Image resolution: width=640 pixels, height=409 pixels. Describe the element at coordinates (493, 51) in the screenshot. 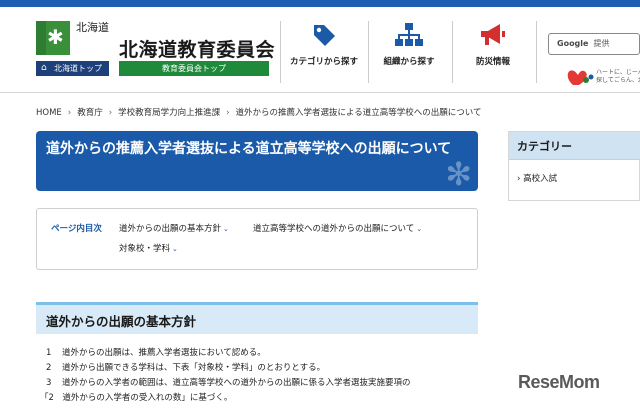

I see `nav-disaster-info: 防災情報` at that location.